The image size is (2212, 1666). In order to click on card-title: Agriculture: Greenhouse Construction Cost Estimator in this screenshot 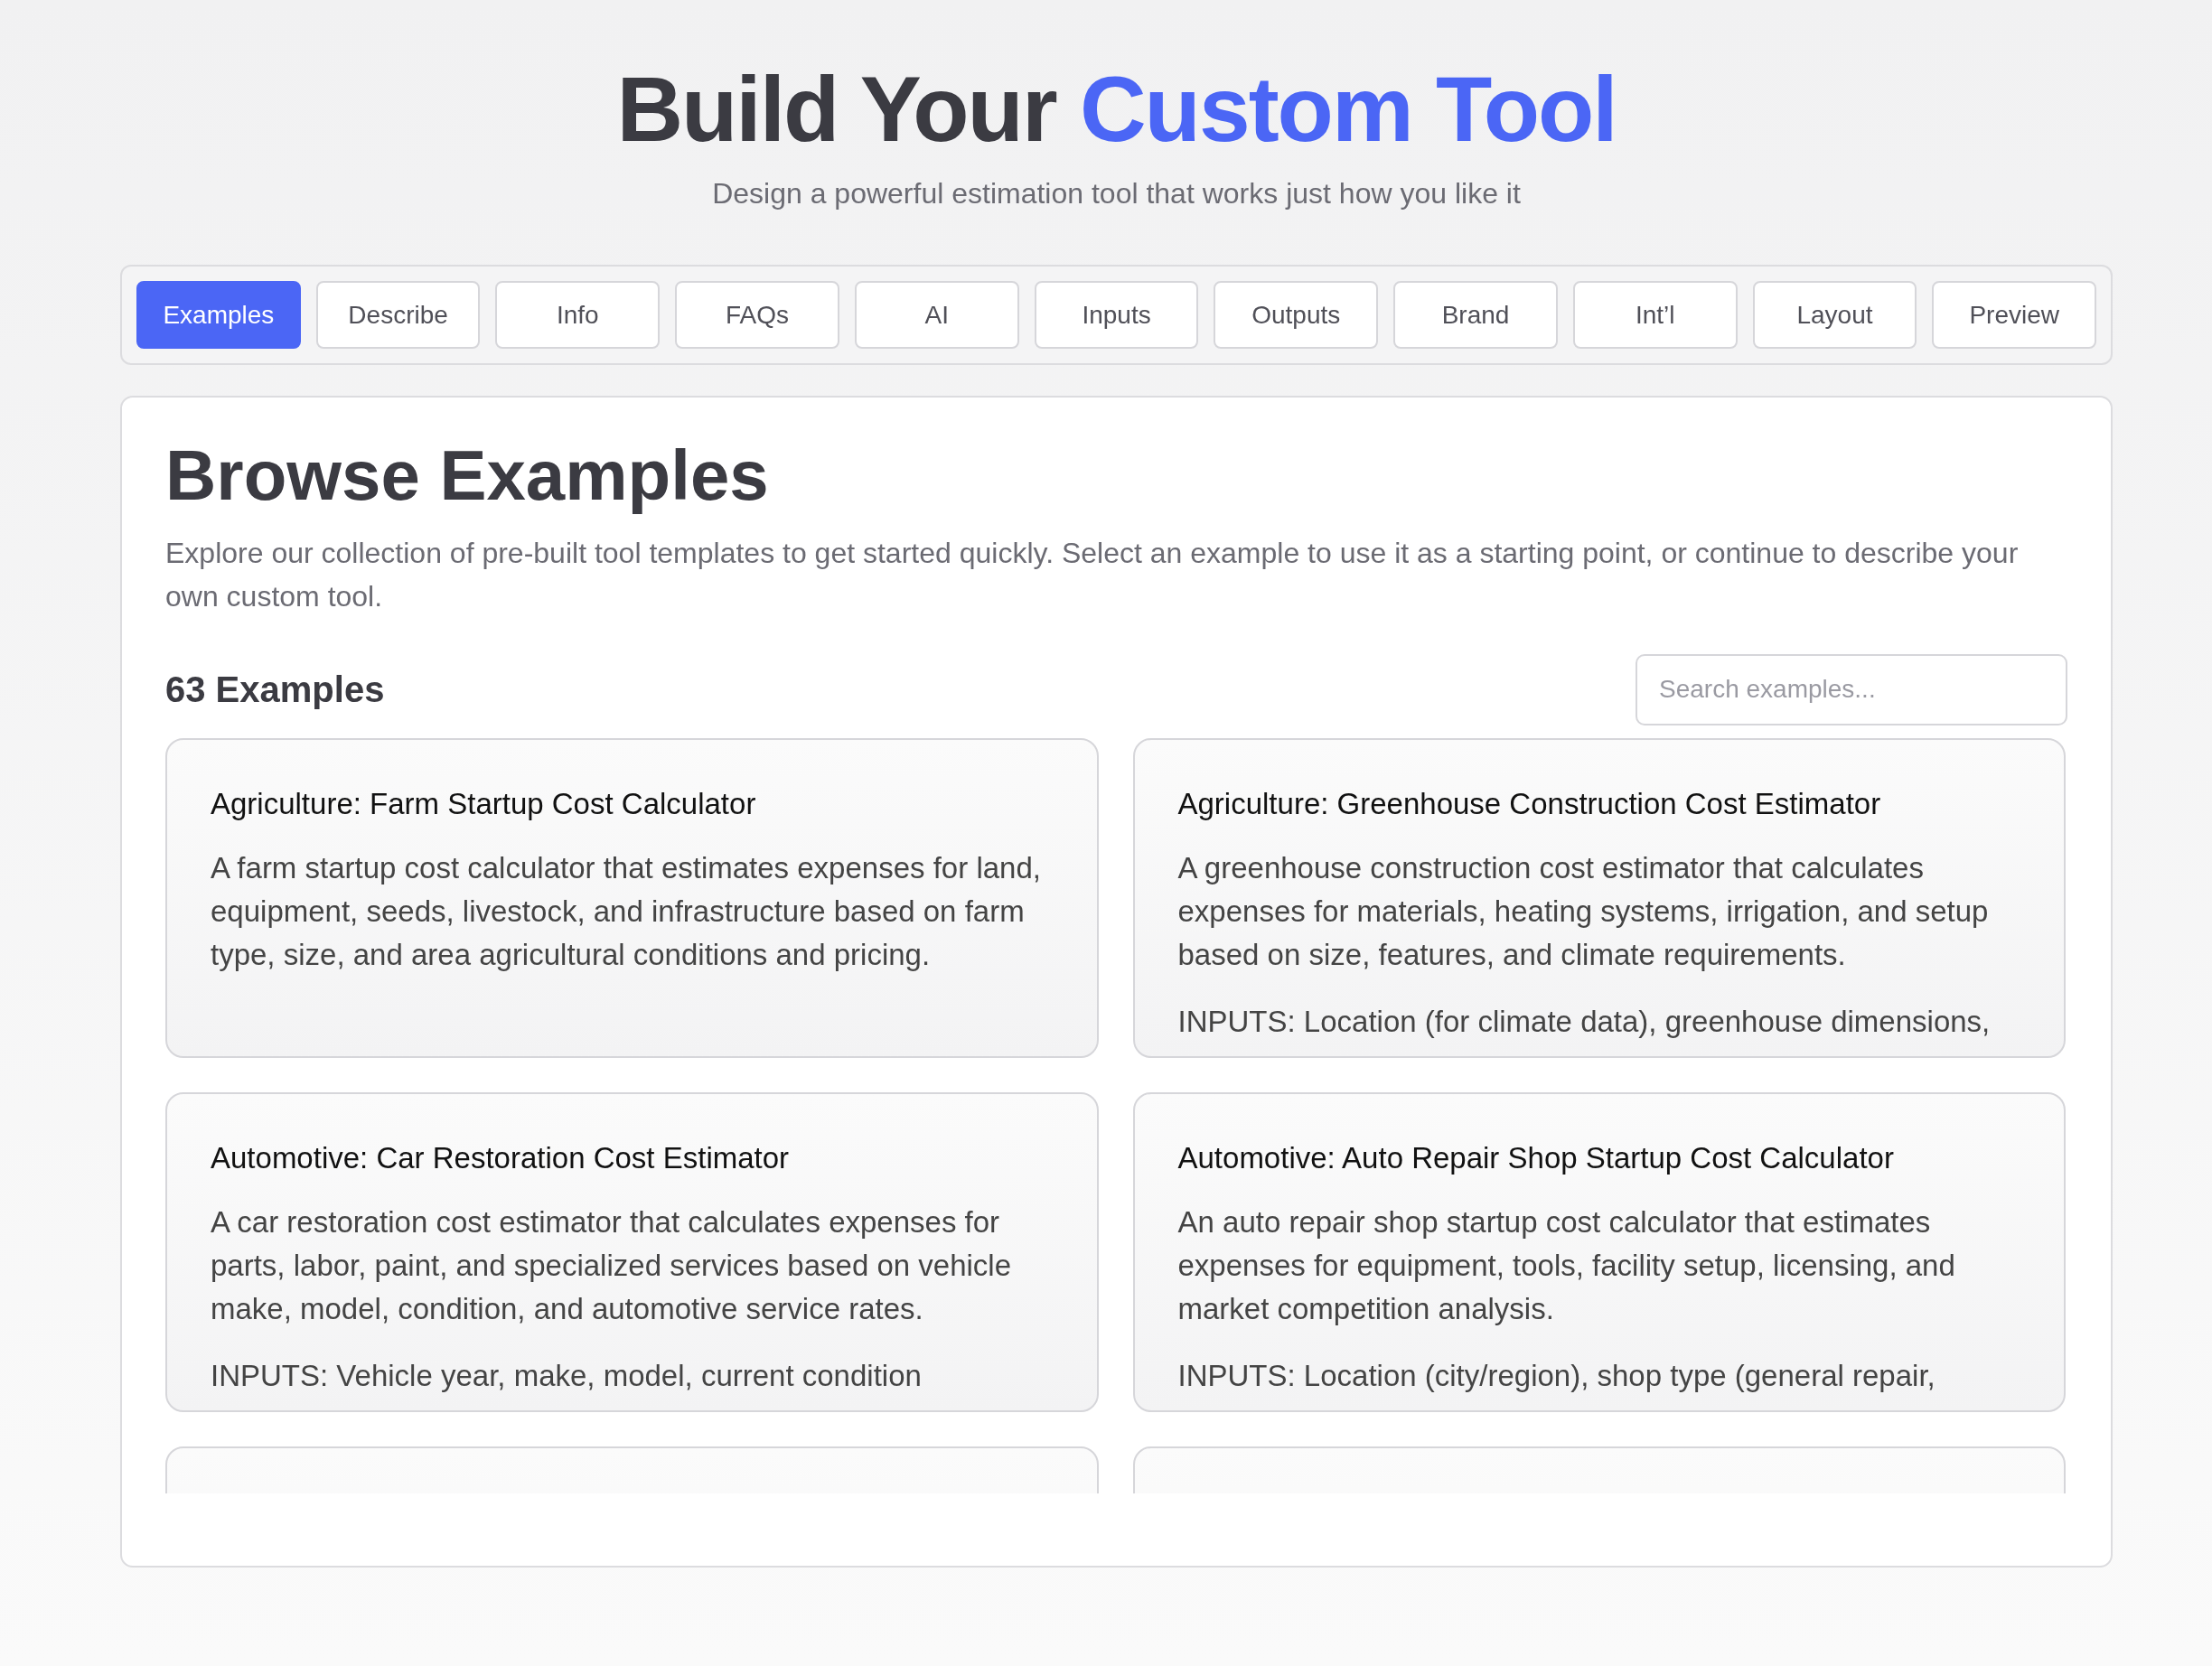, I will do `click(1529, 804)`.